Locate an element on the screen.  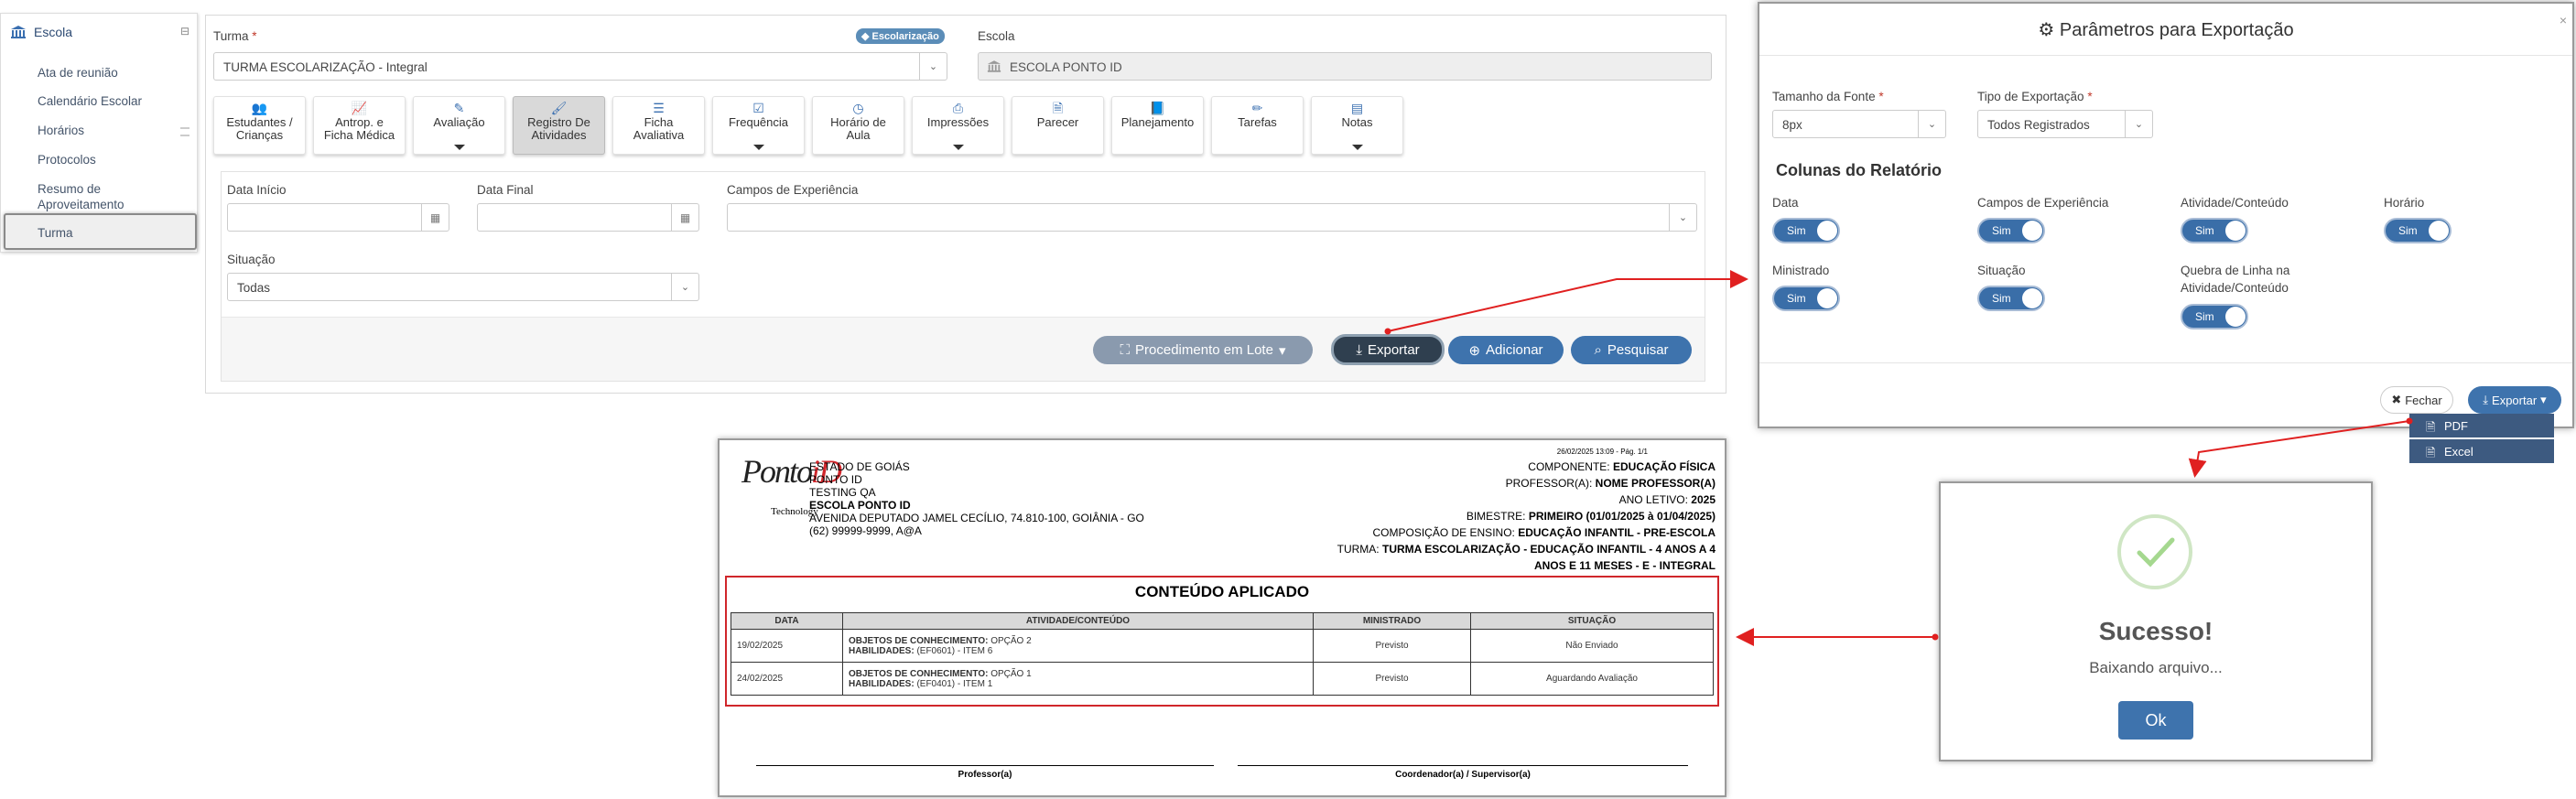
arrow-success-to-report is located at coordinates (1838, 637).